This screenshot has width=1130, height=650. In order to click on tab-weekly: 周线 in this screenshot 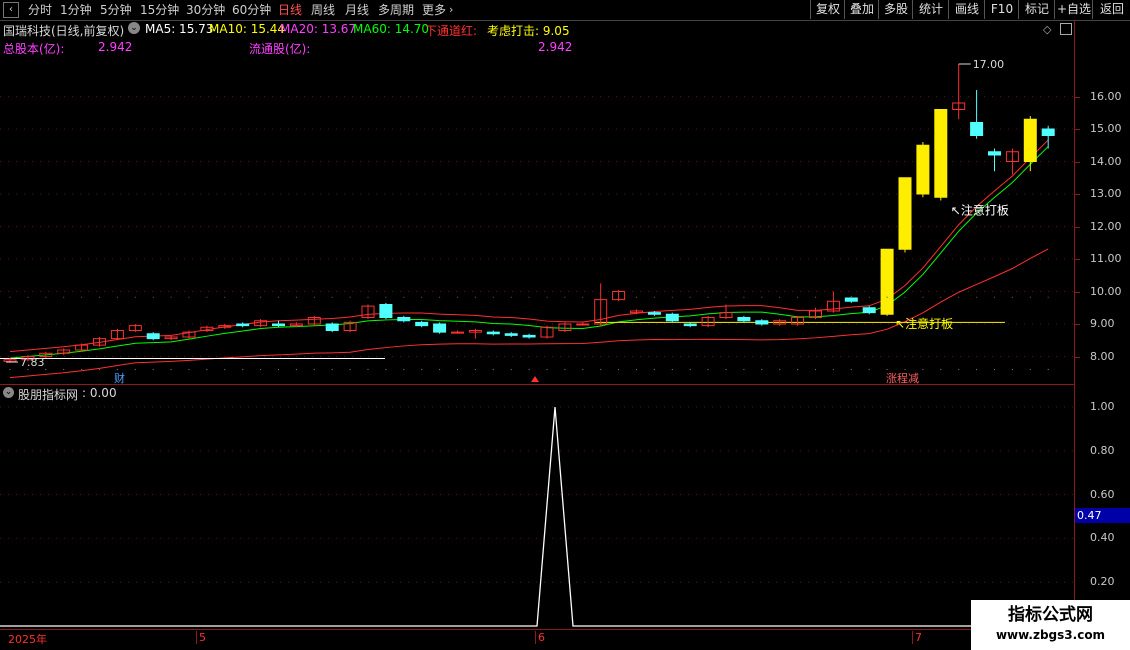, I will do `click(323, 10)`.